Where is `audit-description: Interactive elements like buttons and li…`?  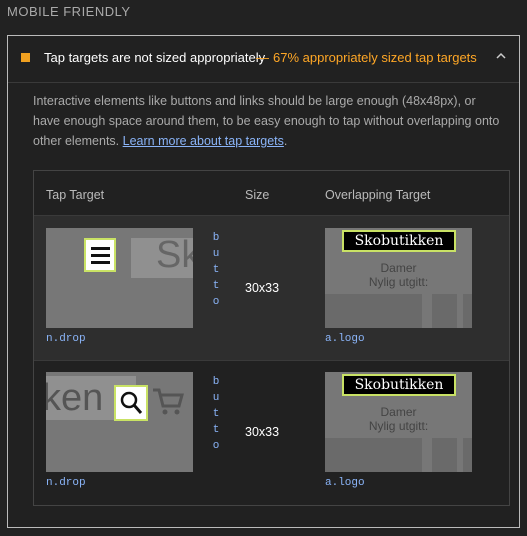
audit-description: Interactive elements like buttons and li… is located at coordinates (268, 121).